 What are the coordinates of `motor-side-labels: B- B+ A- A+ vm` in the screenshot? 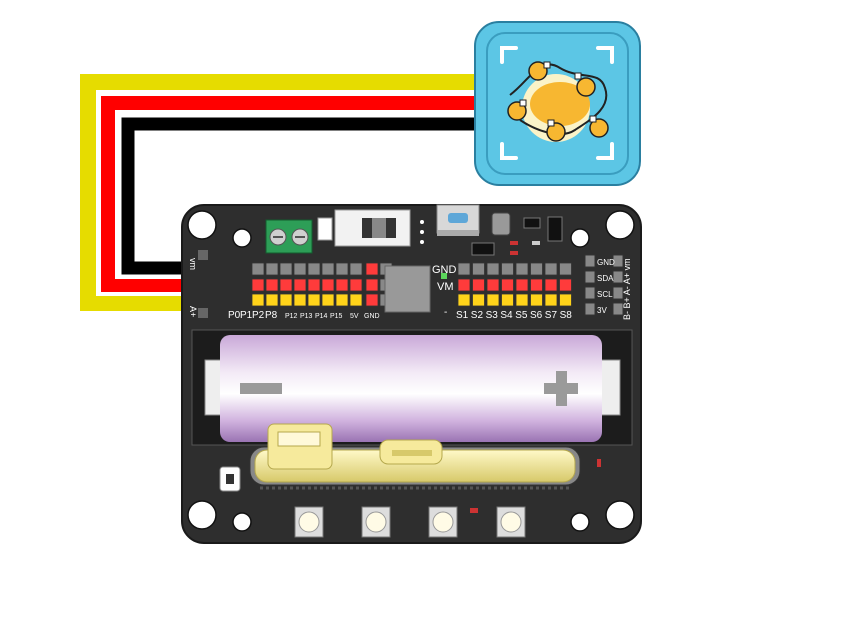 It's located at (627, 289).